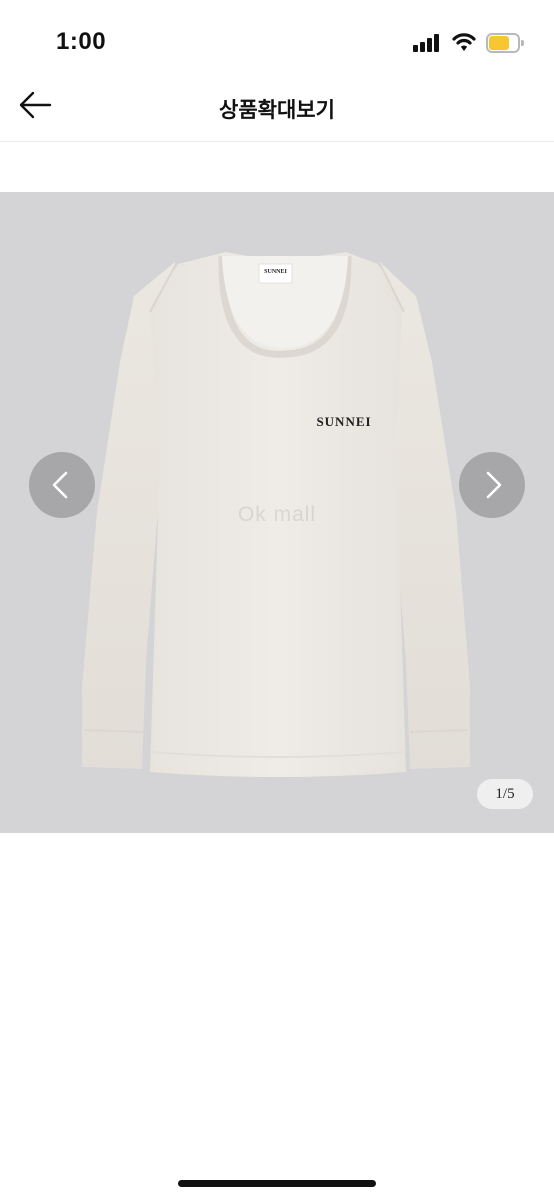  I want to click on battery-icon, so click(505, 43).